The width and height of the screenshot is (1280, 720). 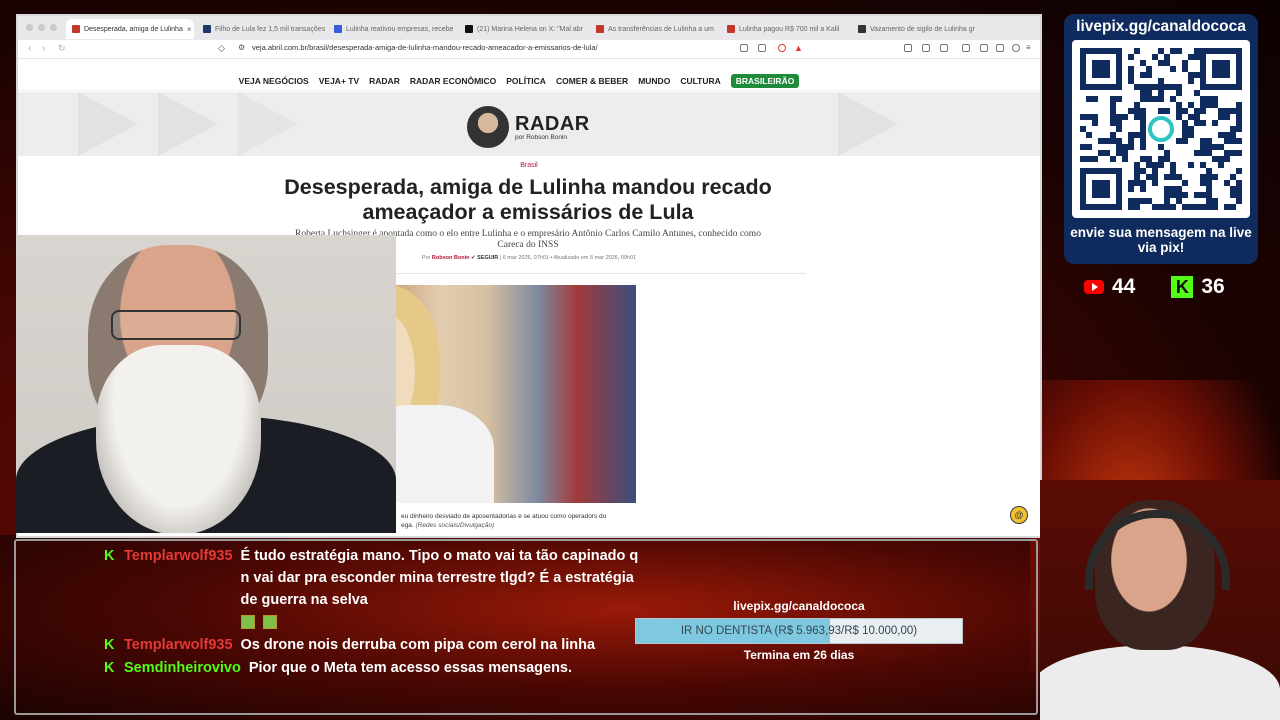 What do you see at coordinates (731, 29) in the screenshot?
I see `favicon-icon` at bounding box center [731, 29].